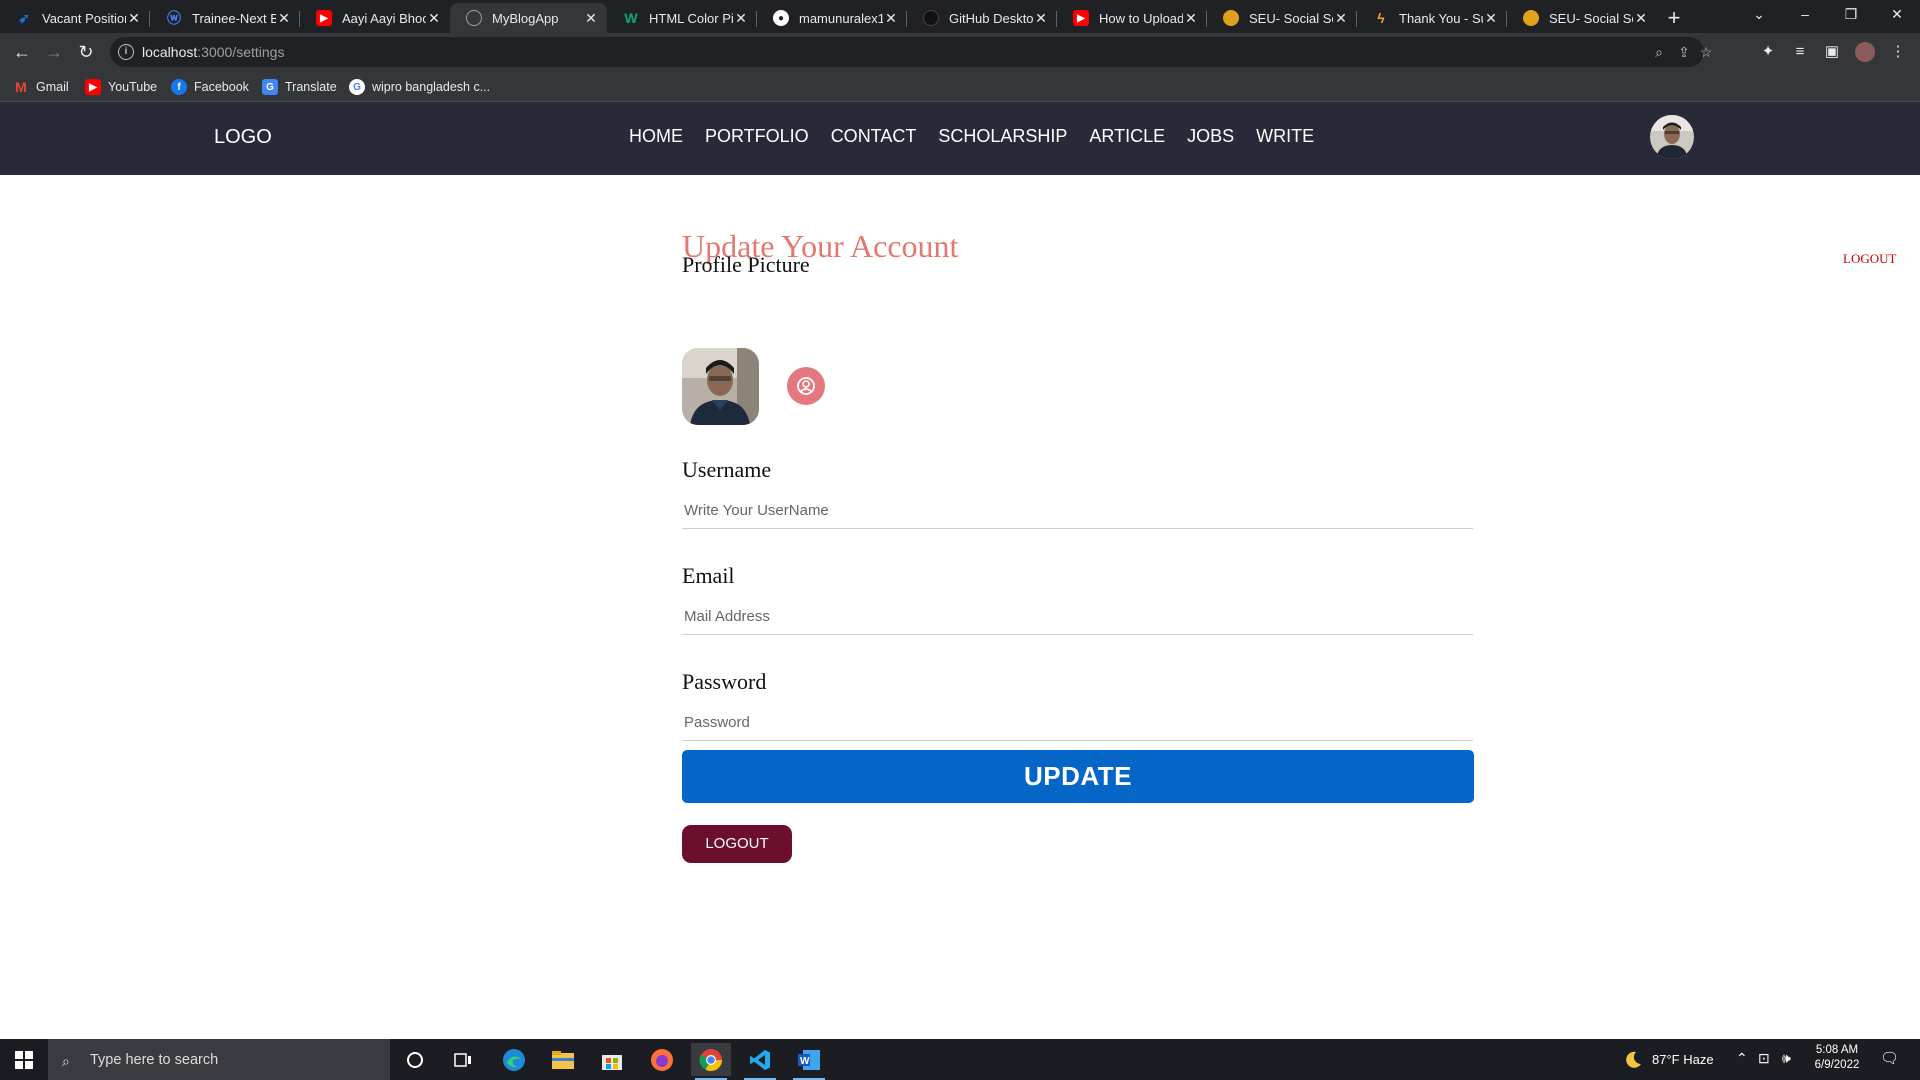  What do you see at coordinates (806, 386) in the screenshot?
I see `upload-picture-button` at bounding box center [806, 386].